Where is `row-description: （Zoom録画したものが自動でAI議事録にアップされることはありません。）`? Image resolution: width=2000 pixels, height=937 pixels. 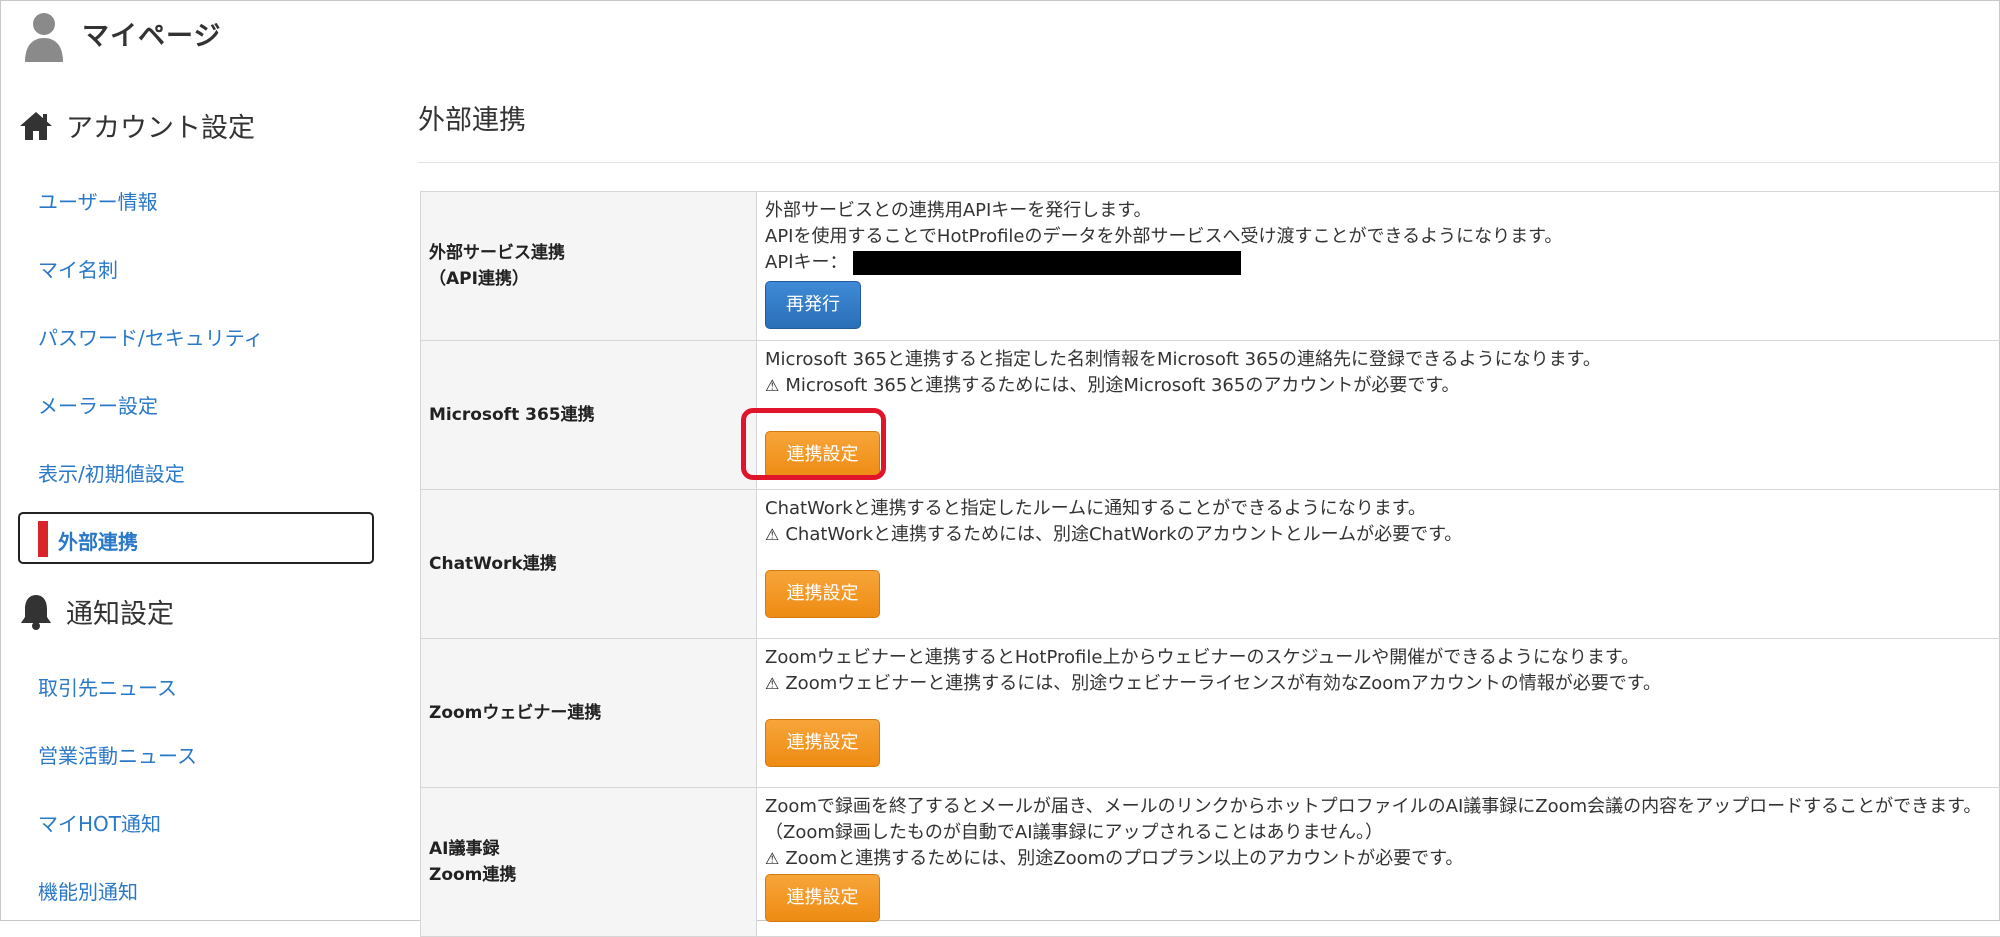
row-description: （Zoom録画したものが自動でAI議事録にアップされることはありません。） is located at coordinates (1382, 833).